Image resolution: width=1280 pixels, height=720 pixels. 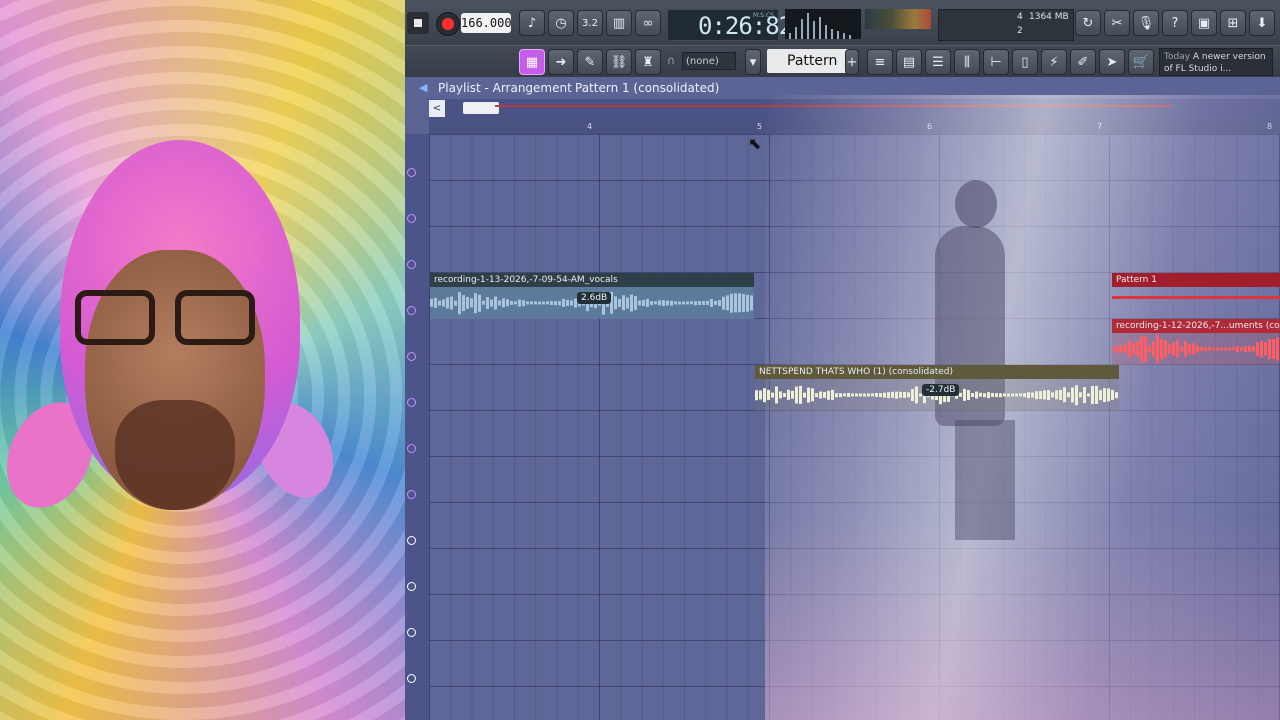 What do you see at coordinates (1196, 342) in the screenshot?
I see `audio-clip-instruments: recording-1-12-2026,-7...uments (conso` at bounding box center [1196, 342].